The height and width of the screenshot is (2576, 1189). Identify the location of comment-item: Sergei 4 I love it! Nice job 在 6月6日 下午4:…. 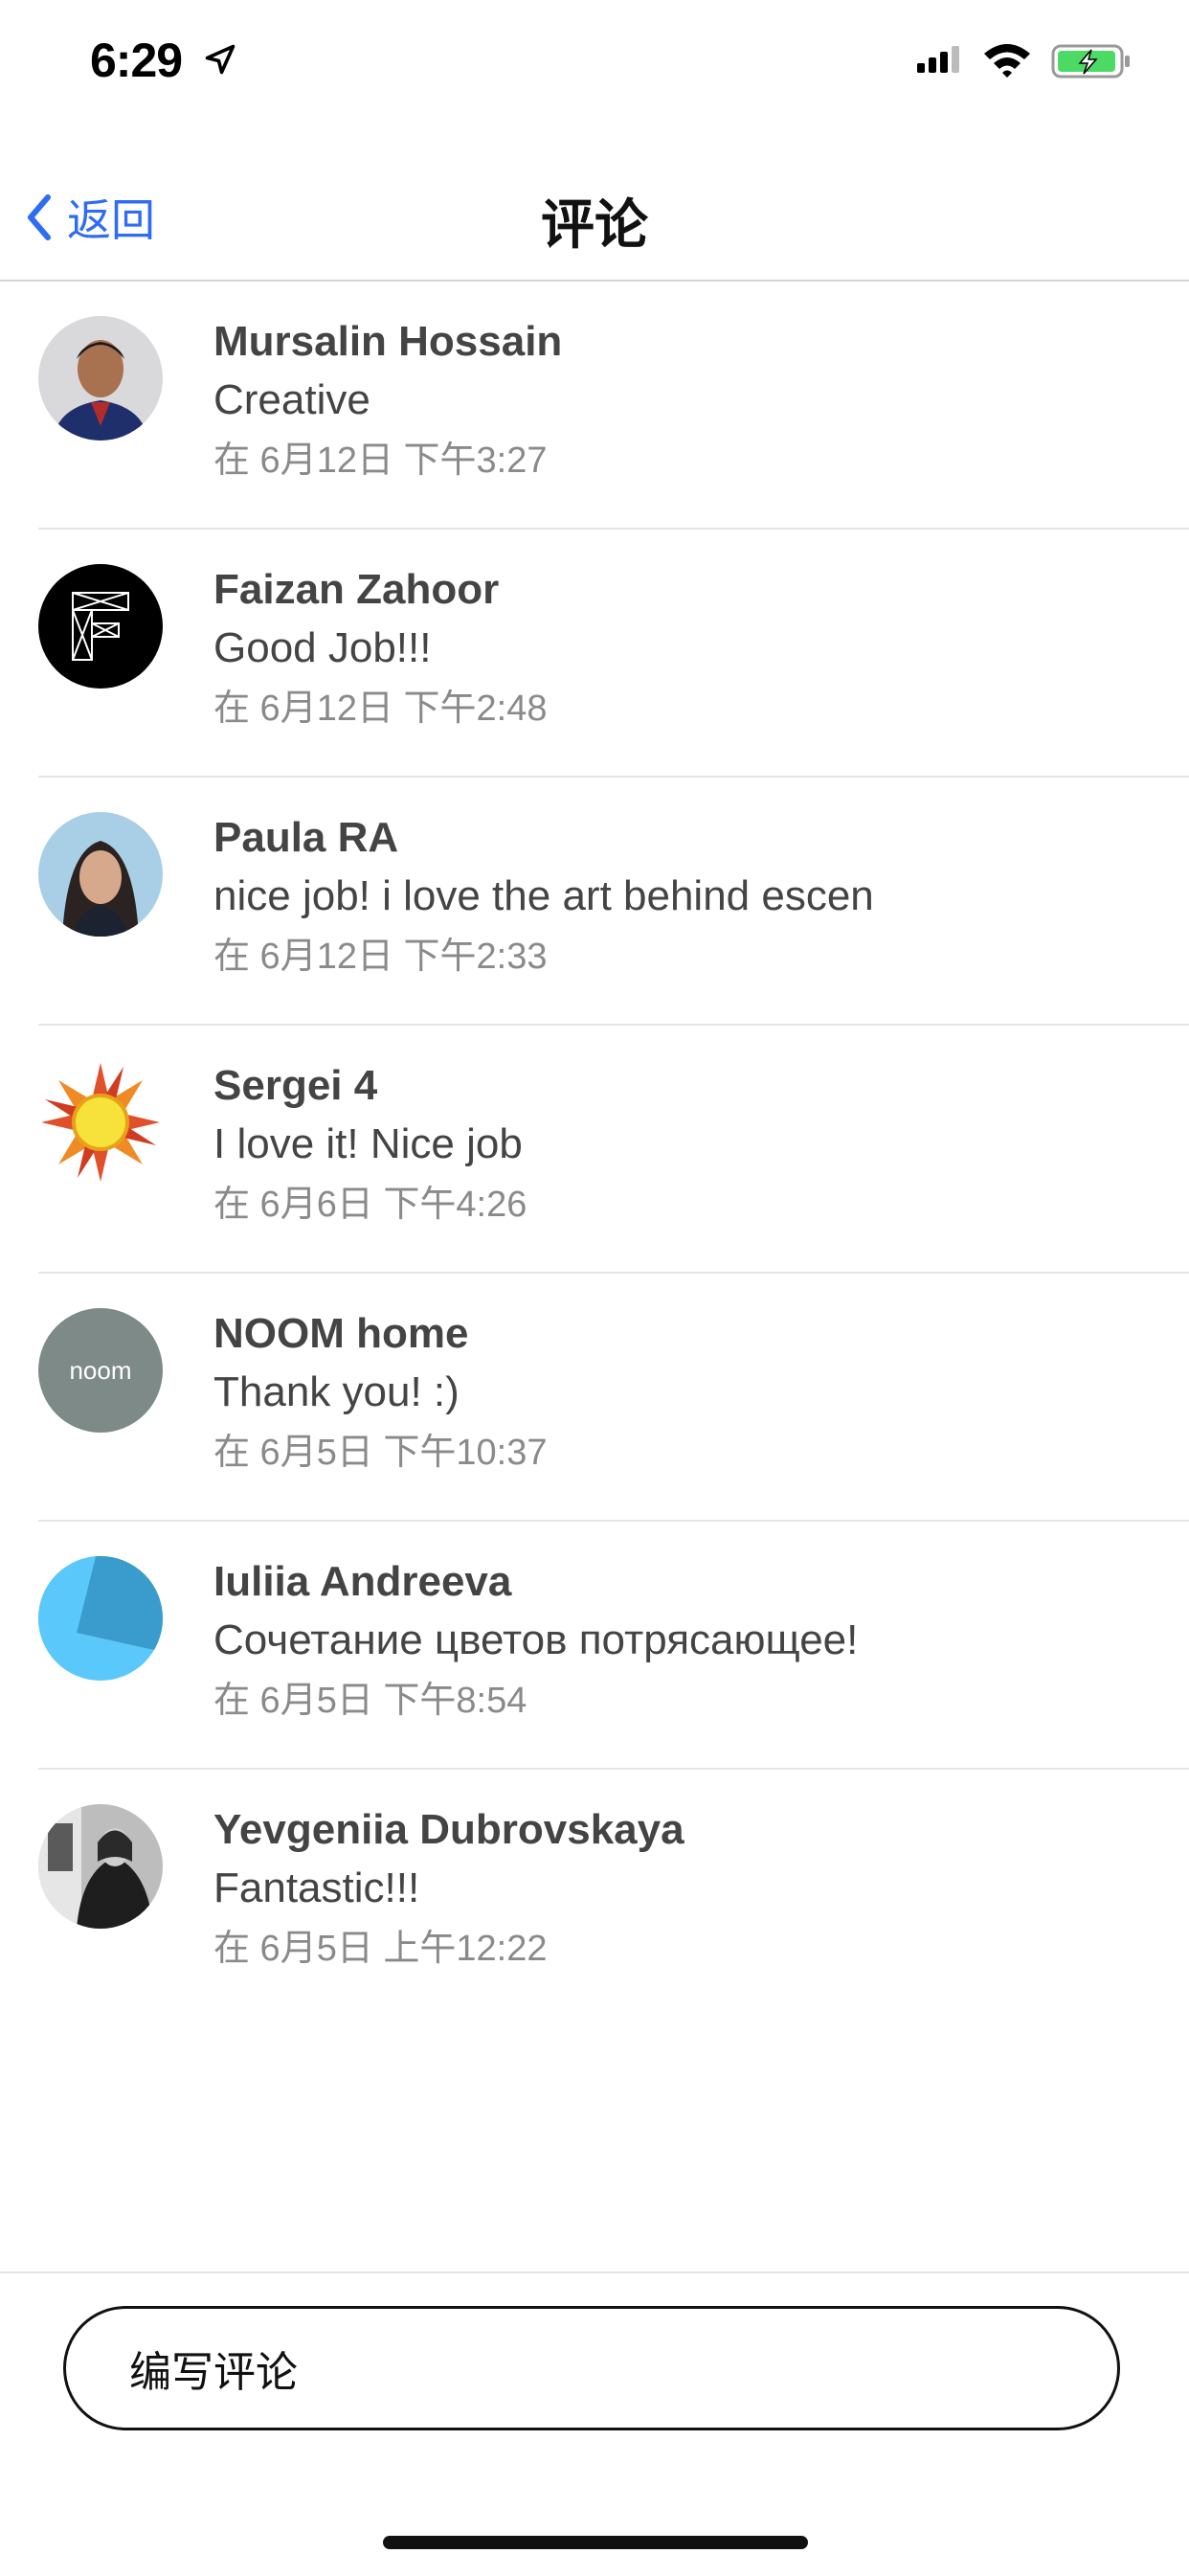
(613, 1150).